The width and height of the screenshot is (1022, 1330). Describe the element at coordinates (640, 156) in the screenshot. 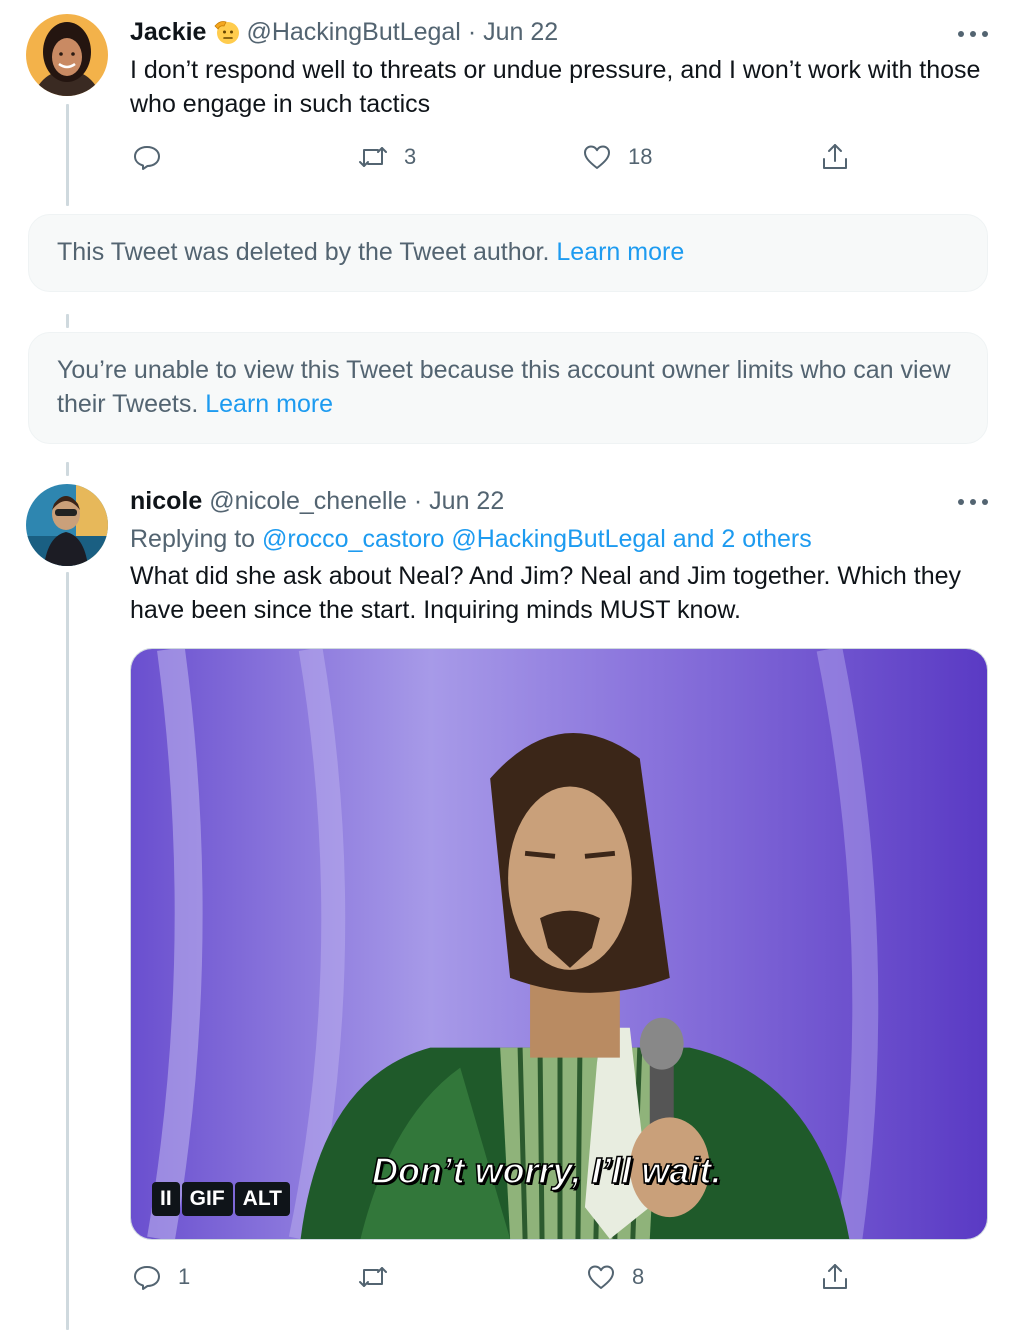

I see `like-count: 18` at that location.